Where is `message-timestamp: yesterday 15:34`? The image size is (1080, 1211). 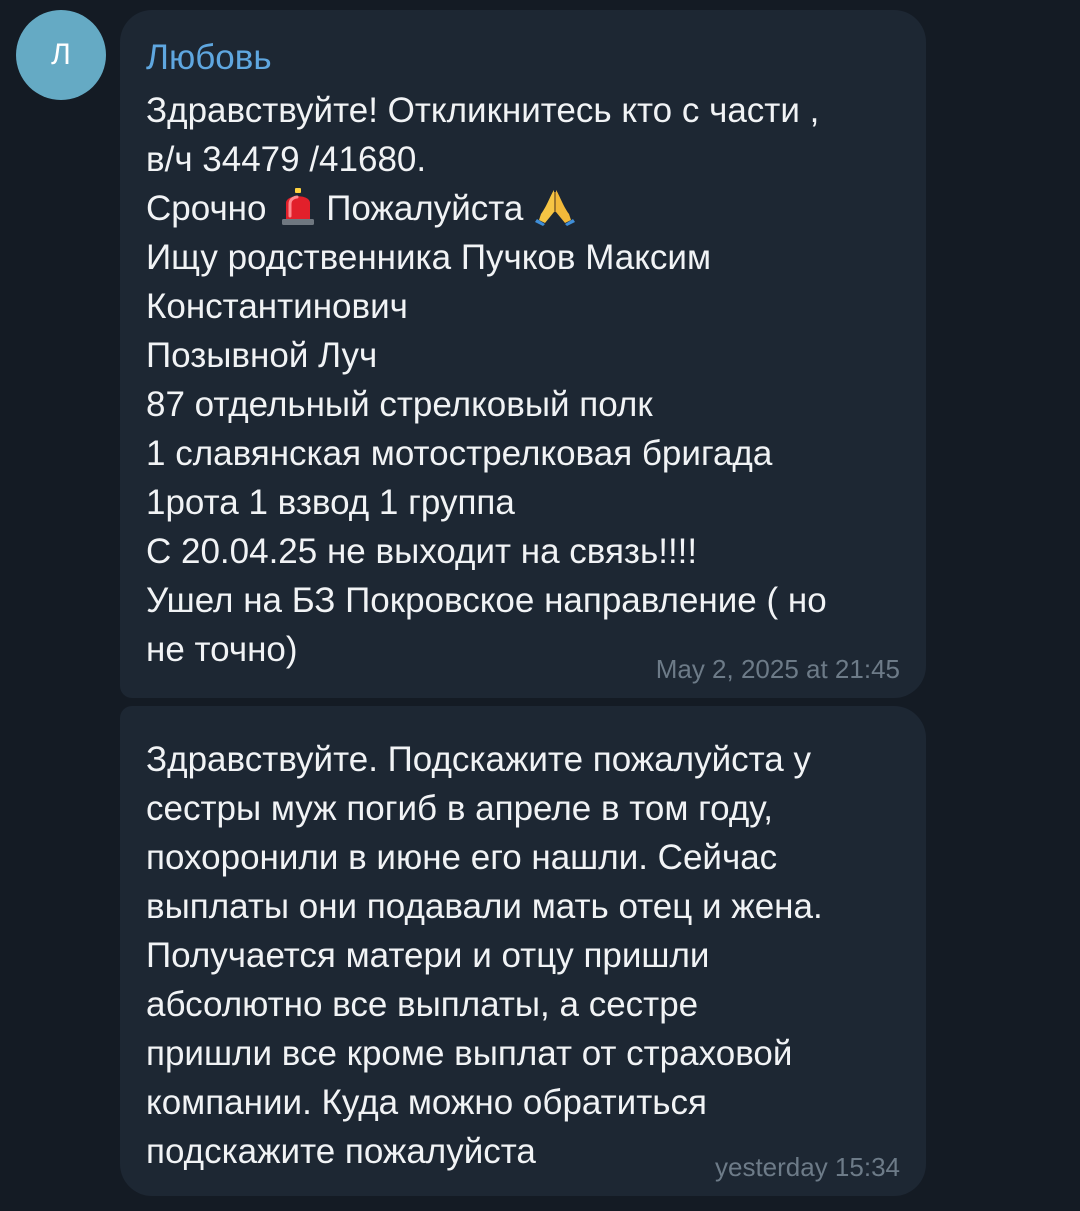
message-timestamp: yesterday 15:34 is located at coordinates (807, 1167).